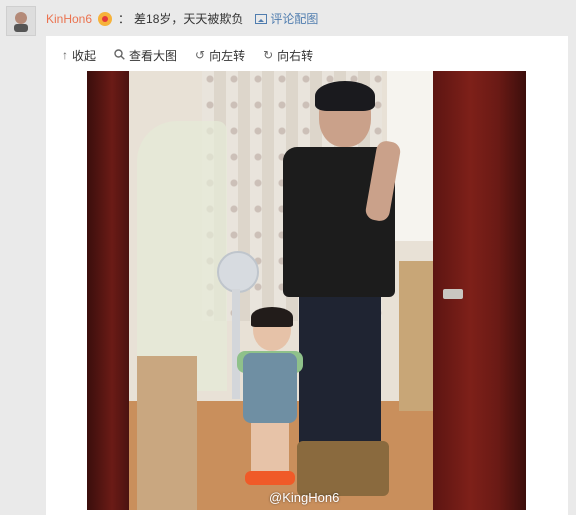 The height and width of the screenshot is (515, 576). Describe the element at coordinates (65, 55) in the screenshot. I see `arrow-up-icon: ↑` at that location.